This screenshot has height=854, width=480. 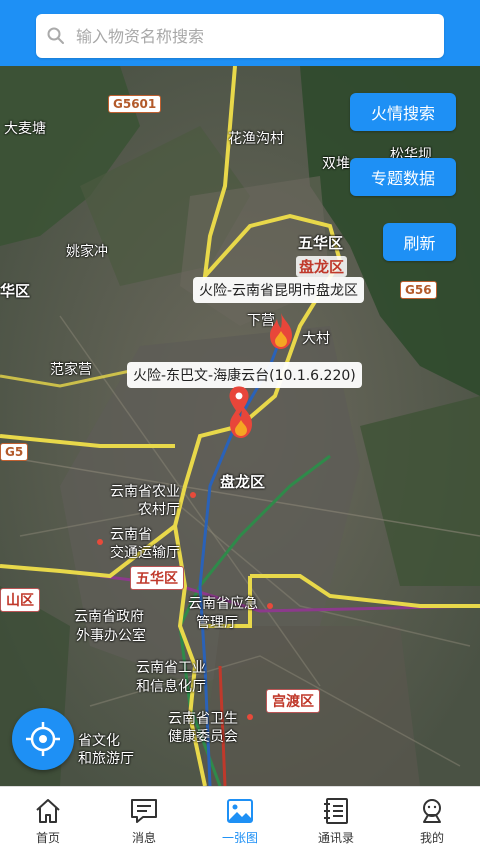 I want to click on map-image-icon, so click(x=240, y=810).